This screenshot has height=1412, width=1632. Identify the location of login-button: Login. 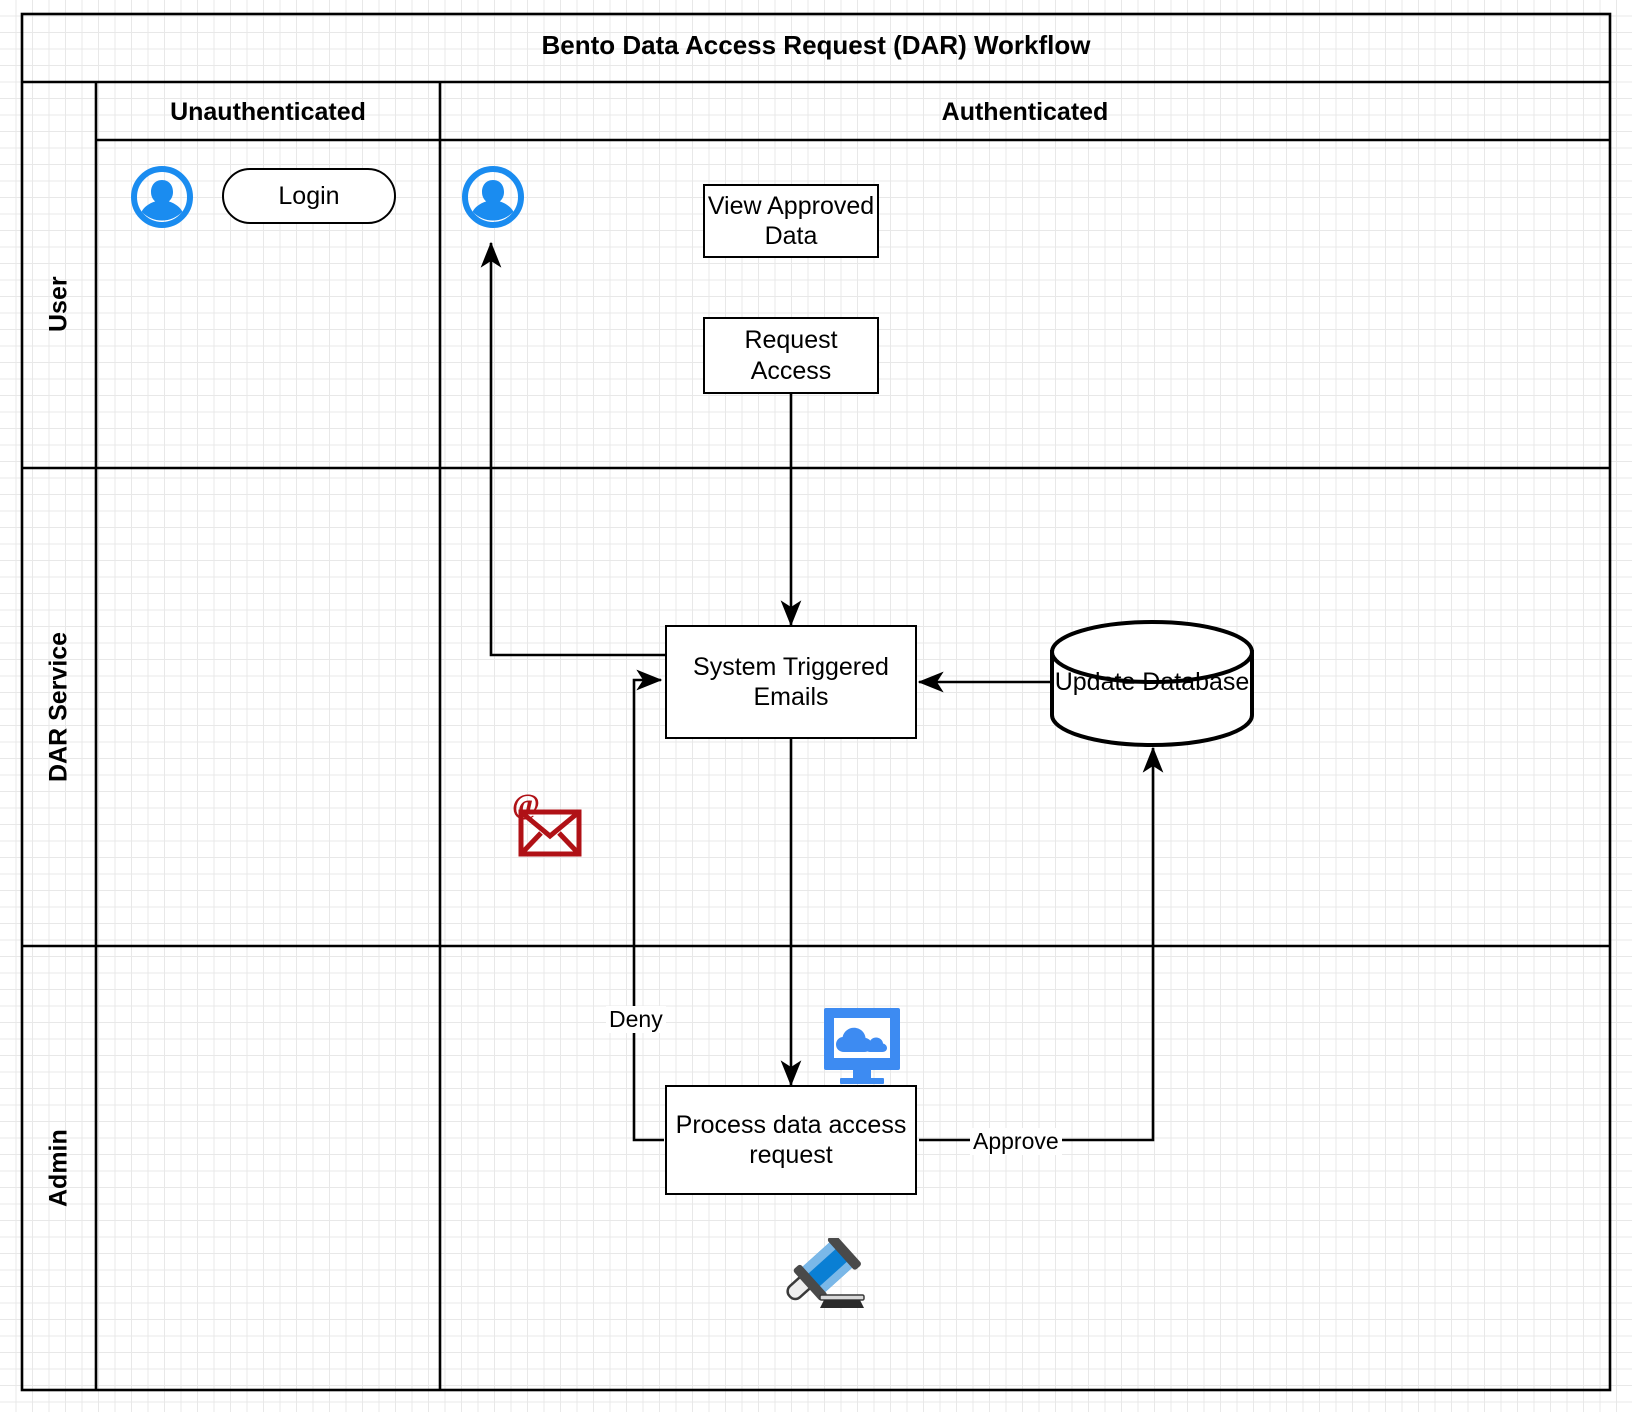
(309, 196).